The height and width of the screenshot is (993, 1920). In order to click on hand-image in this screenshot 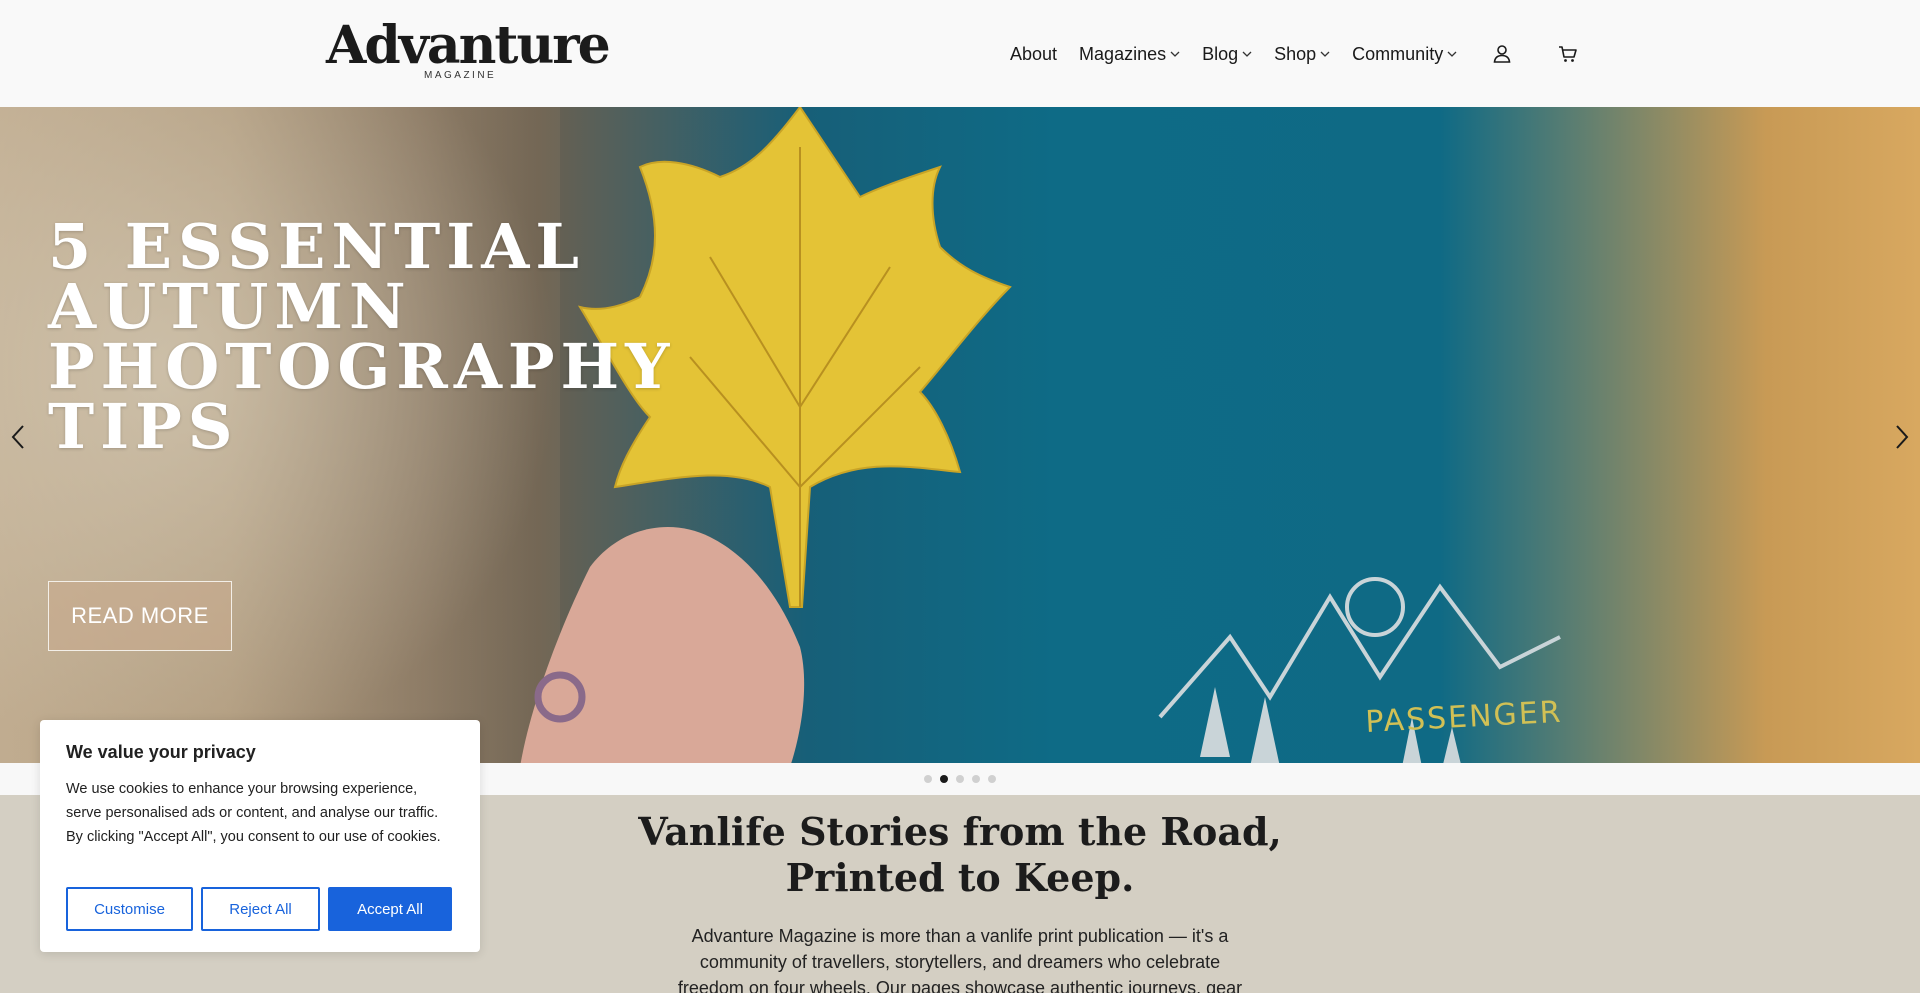, I will do `click(662, 645)`.